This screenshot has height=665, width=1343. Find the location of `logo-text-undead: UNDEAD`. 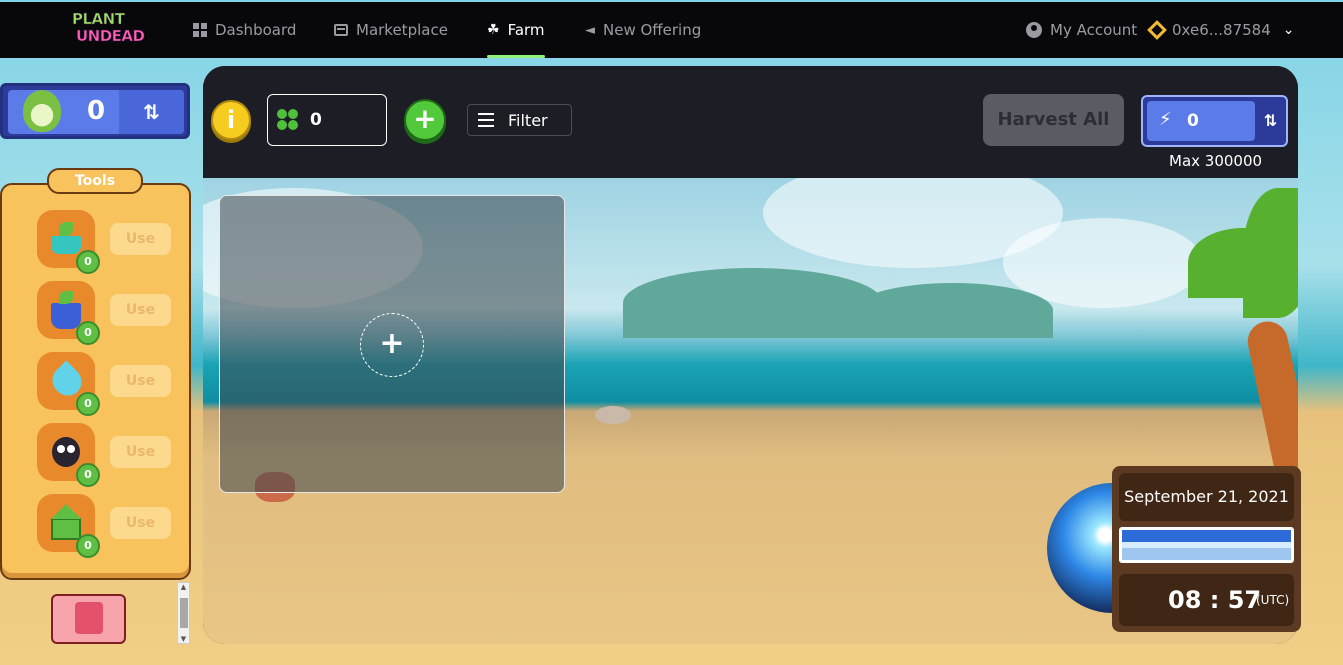

logo-text-undead: UNDEAD is located at coordinates (111, 36).